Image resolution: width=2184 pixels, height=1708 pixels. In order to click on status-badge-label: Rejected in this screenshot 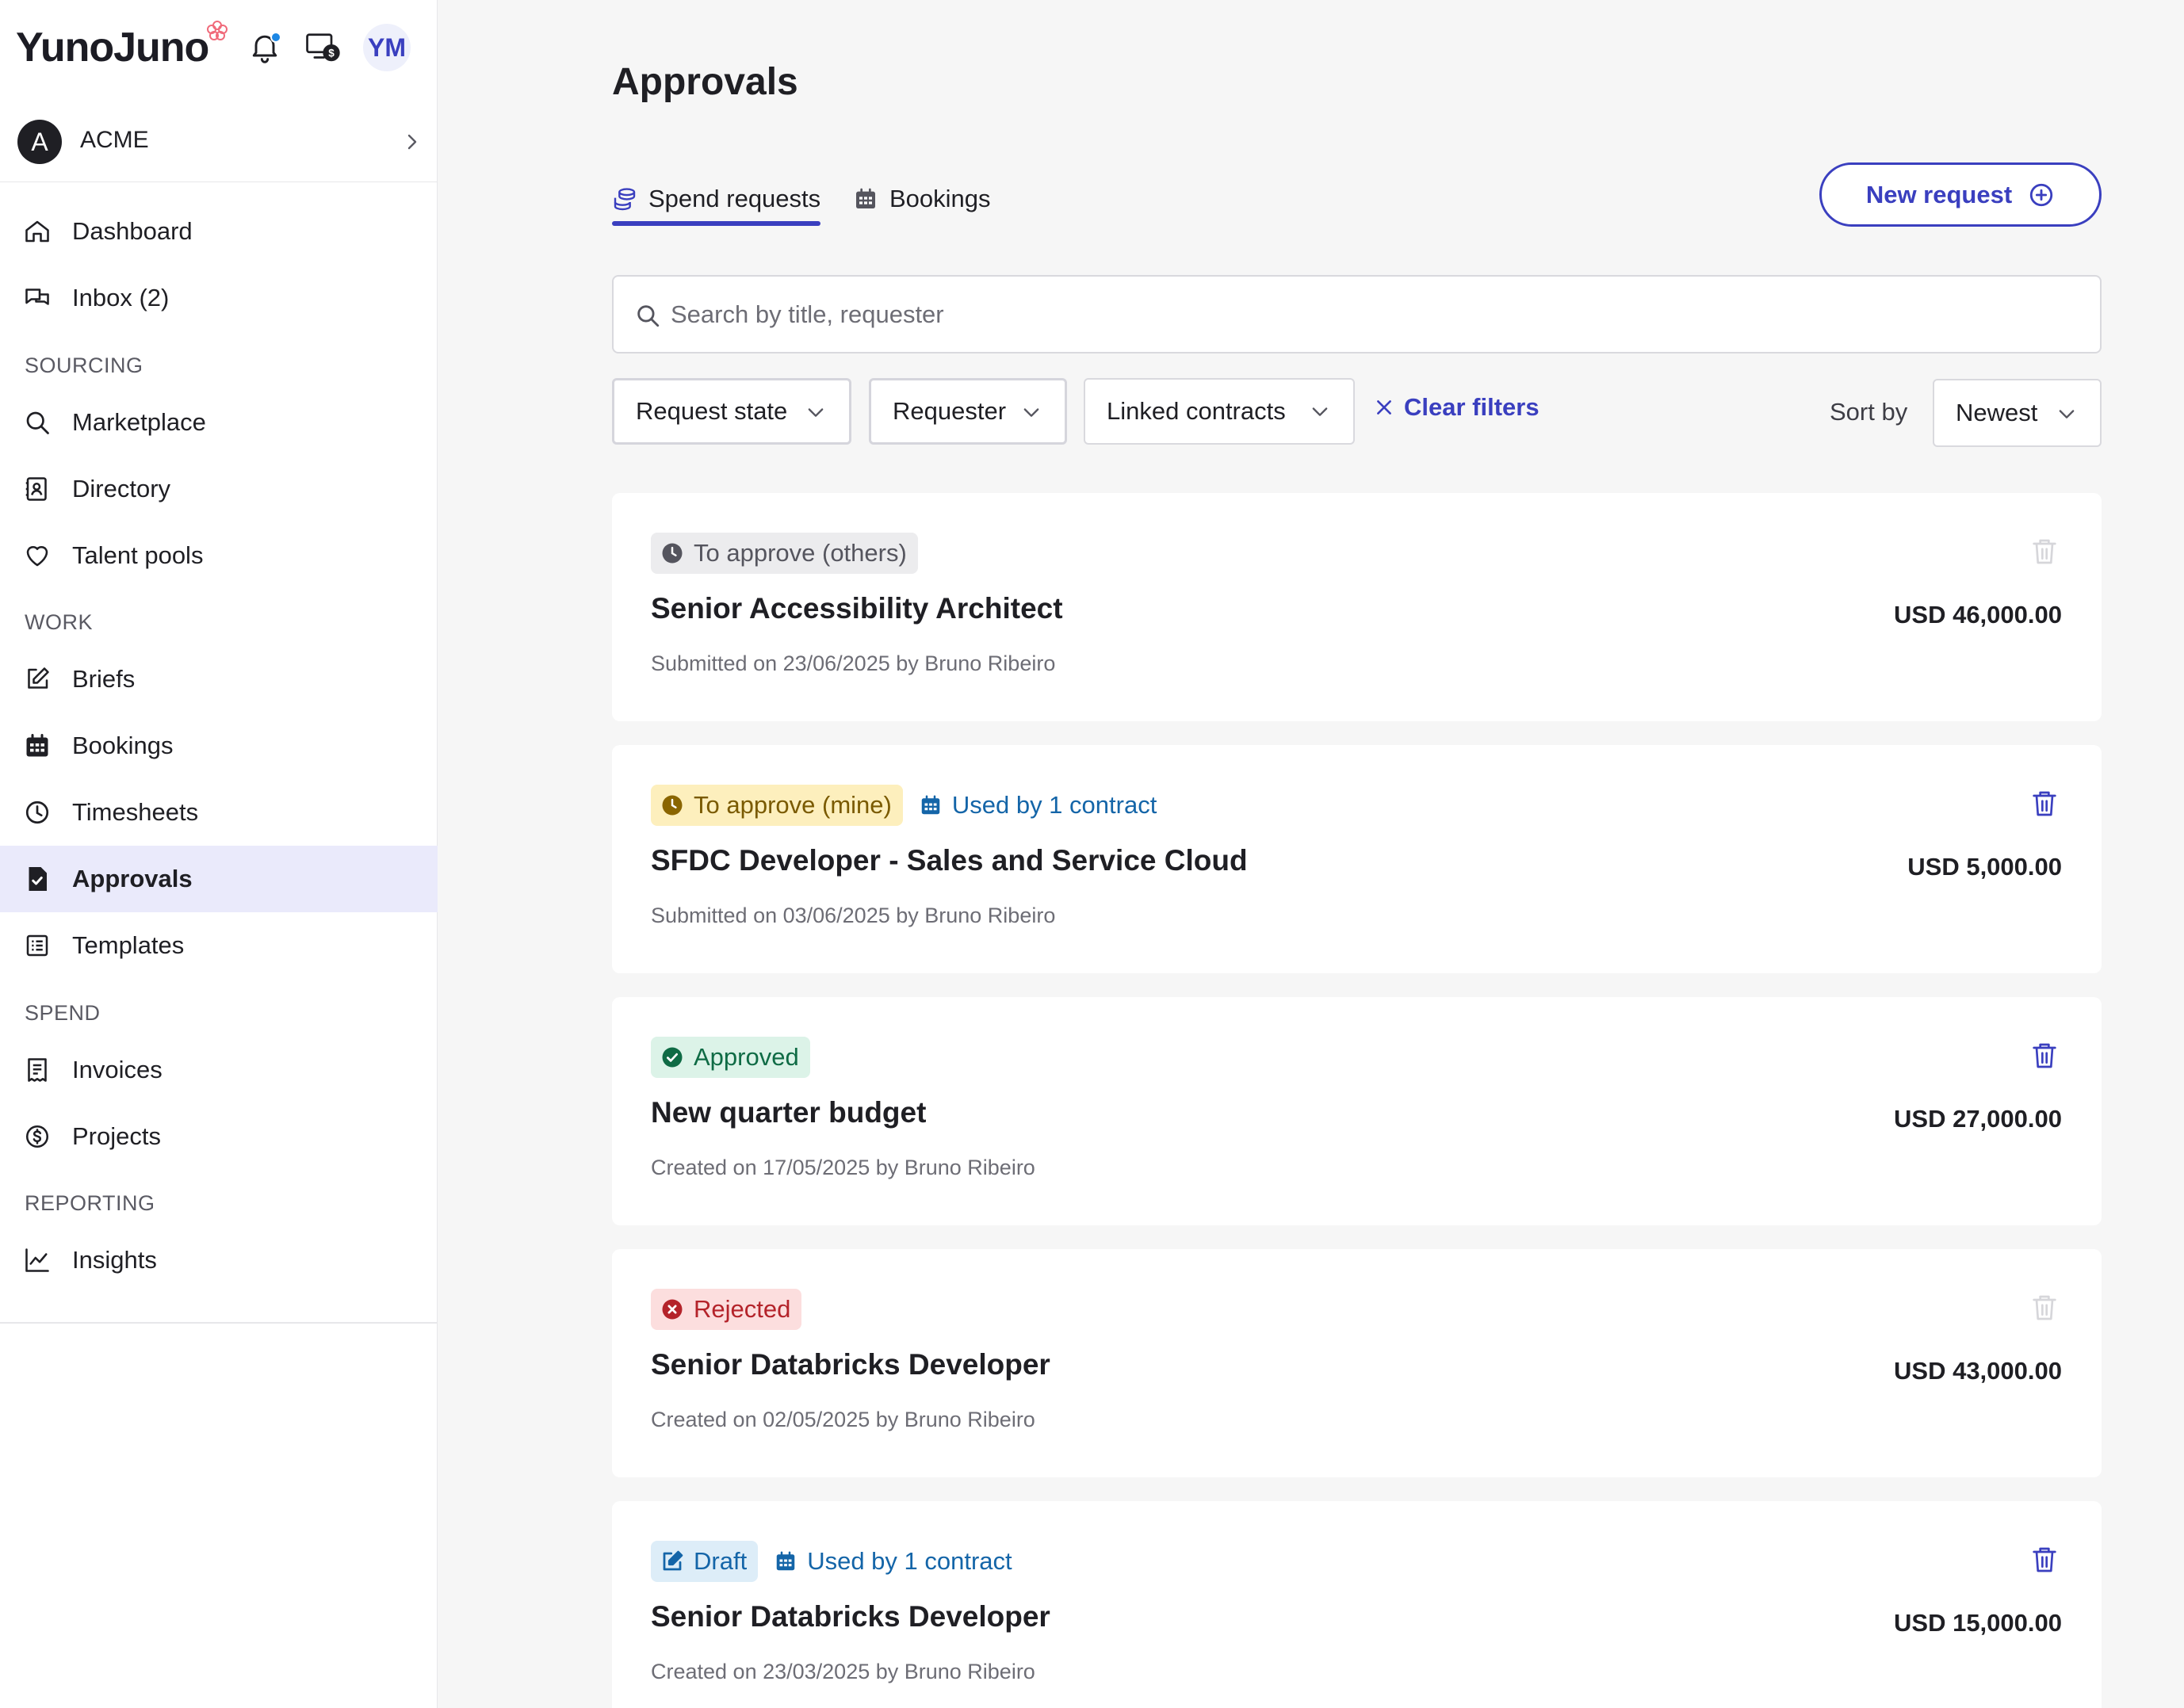, I will do `click(742, 1309)`.